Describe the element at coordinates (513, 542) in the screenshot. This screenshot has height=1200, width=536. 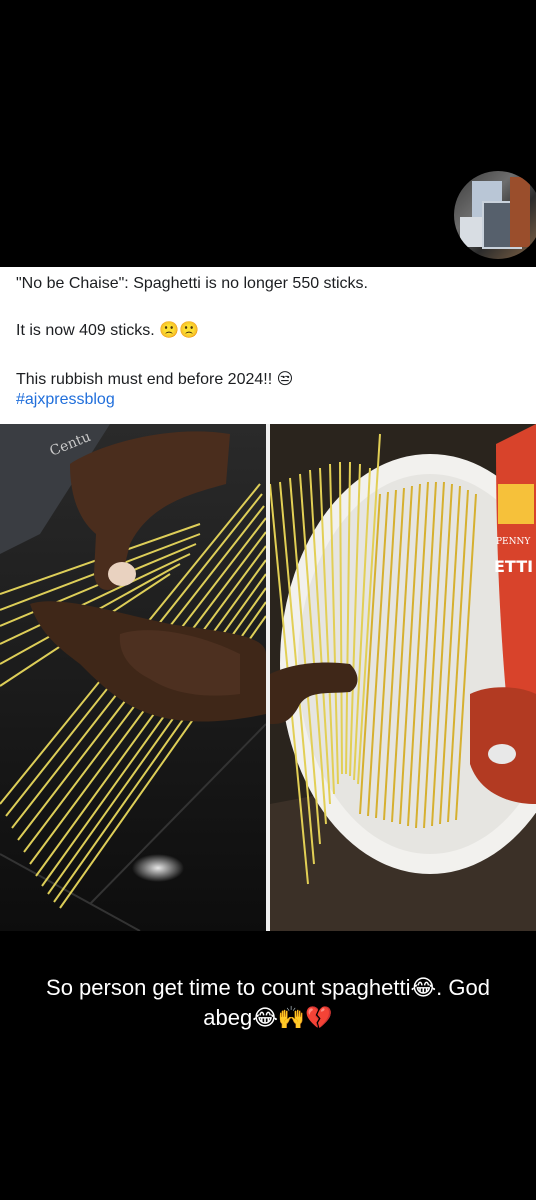
I see `package-brand-text: PENNY` at that location.